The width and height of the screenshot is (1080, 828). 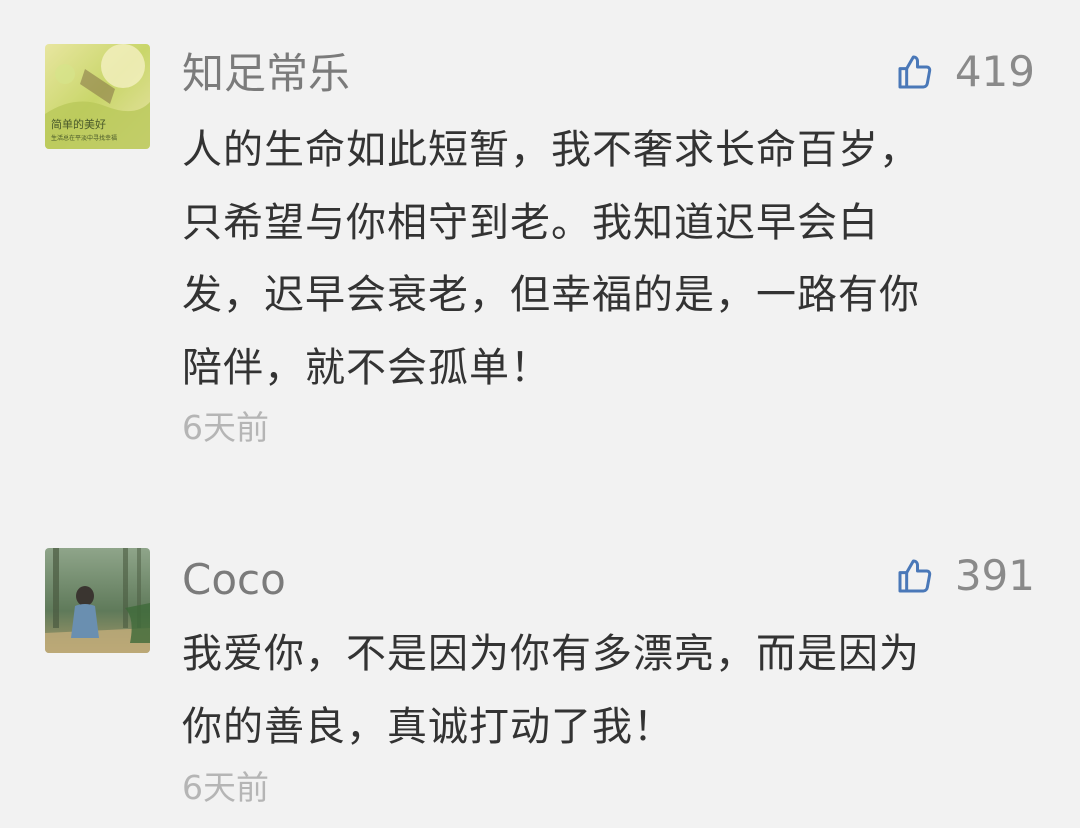 What do you see at coordinates (234, 580) in the screenshot?
I see `comment-username: Coco` at bounding box center [234, 580].